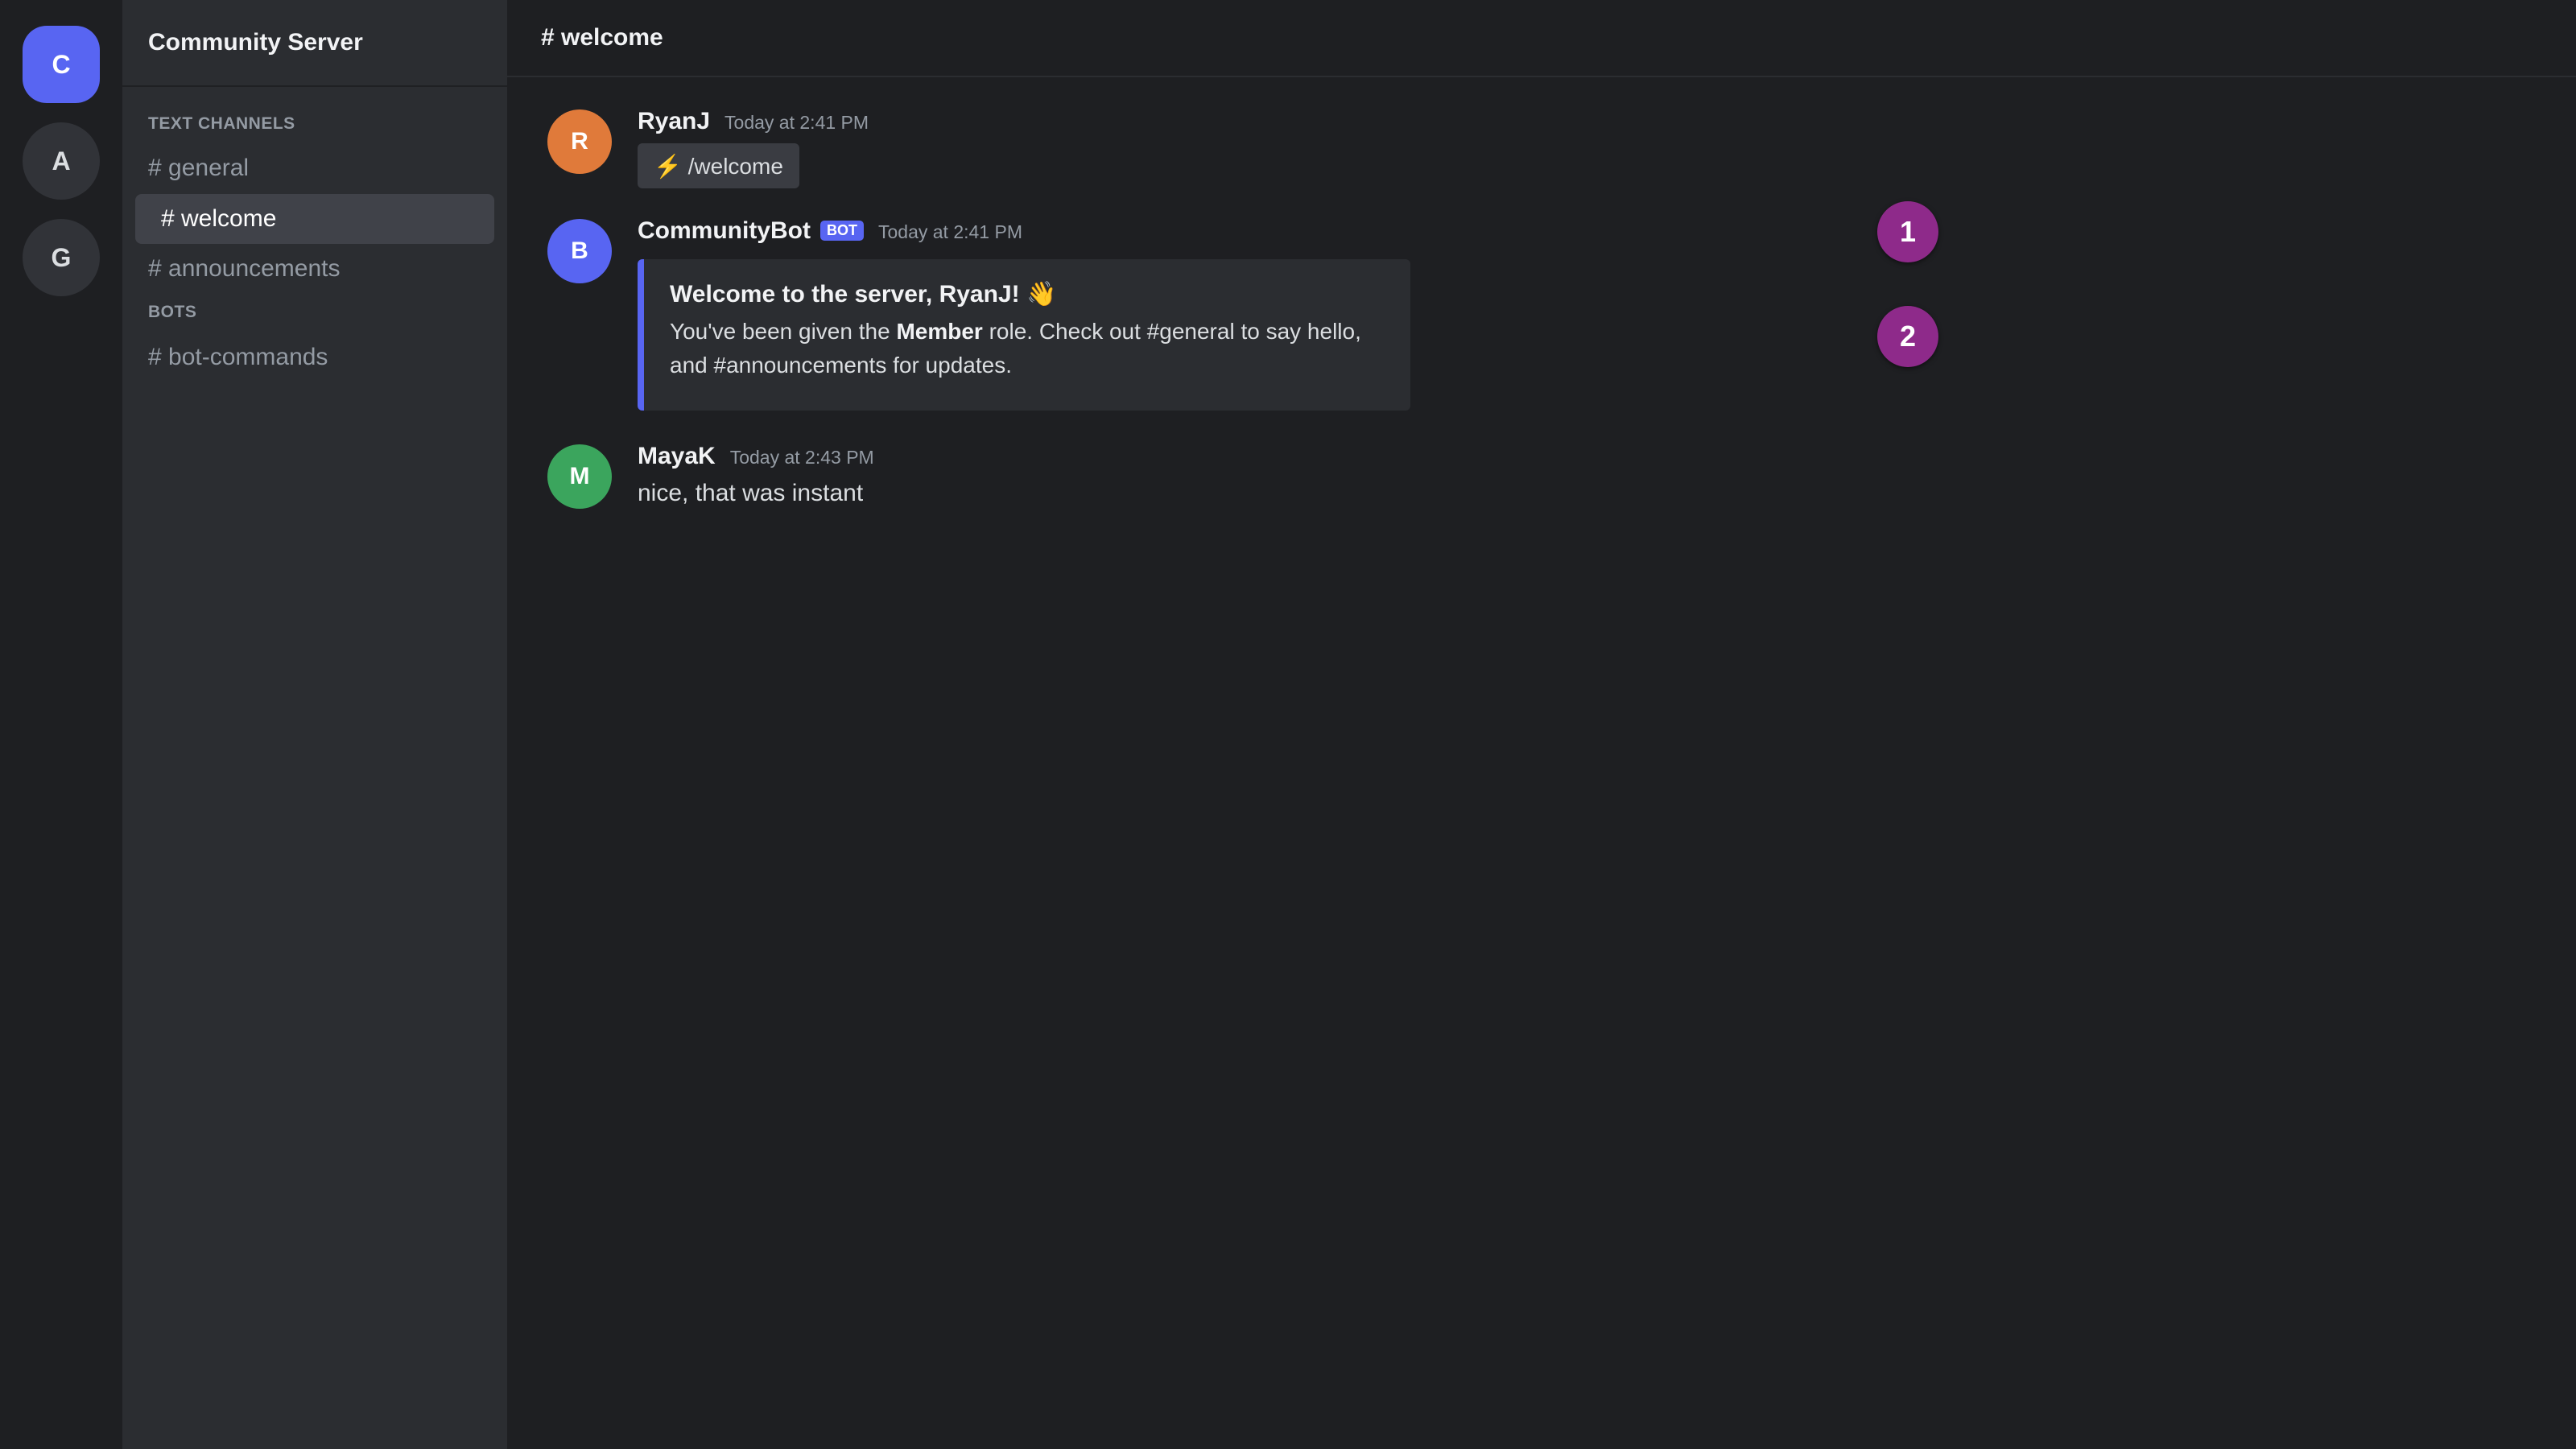 The width and height of the screenshot is (2576, 1449). What do you see at coordinates (842, 231) in the screenshot?
I see `bot-badge: BOT` at bounding box center [842, 231].